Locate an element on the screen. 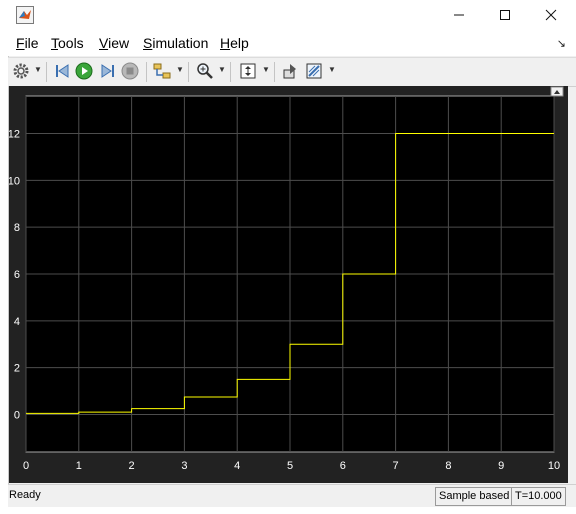  x-tick-label: 10 is located at coordinates (554, 466).